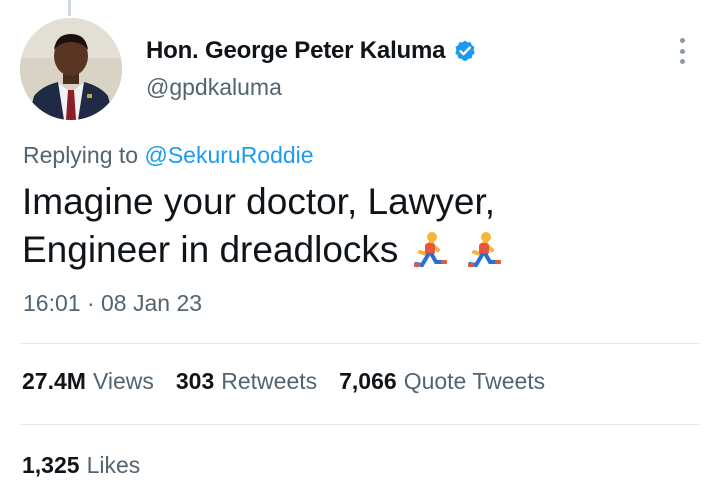 Image resolution: width=720 pixels, height=501 pixels. I want to click on display-name-row: Hon. George Peter Kaluma, so click(311, 51).